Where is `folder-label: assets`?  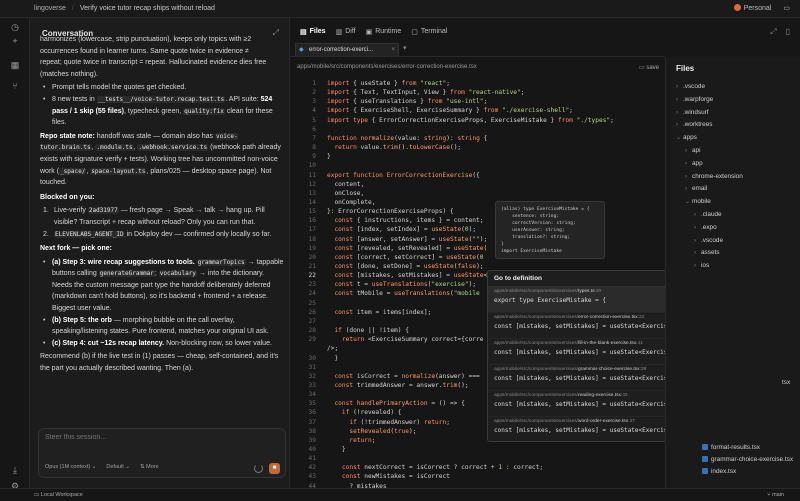 folder-label: assets is located at coordinates (710, 253).